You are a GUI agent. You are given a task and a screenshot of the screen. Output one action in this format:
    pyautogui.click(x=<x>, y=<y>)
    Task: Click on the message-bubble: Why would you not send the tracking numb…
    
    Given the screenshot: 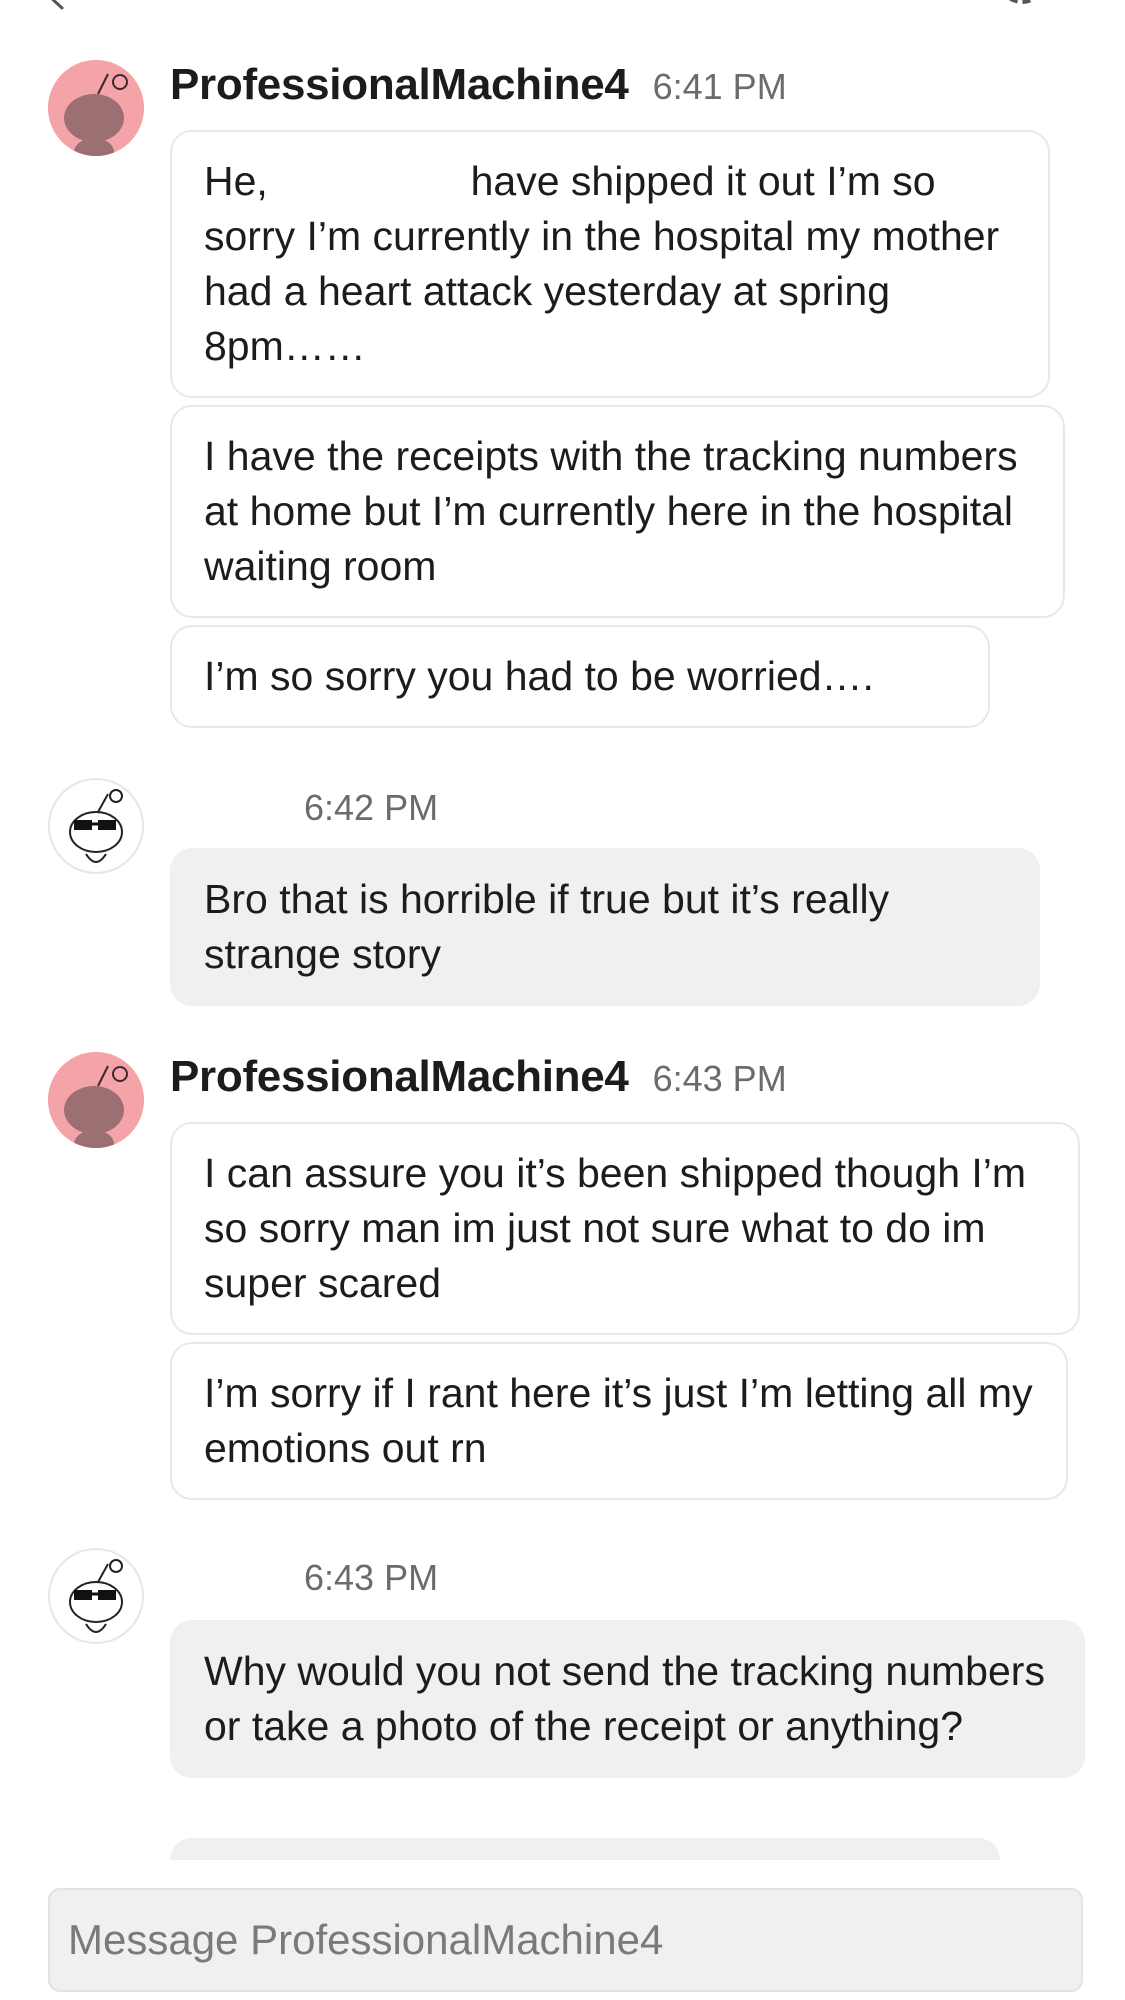 What is the action you would take?
    pyautogui.click(x=627, y=1699)
    